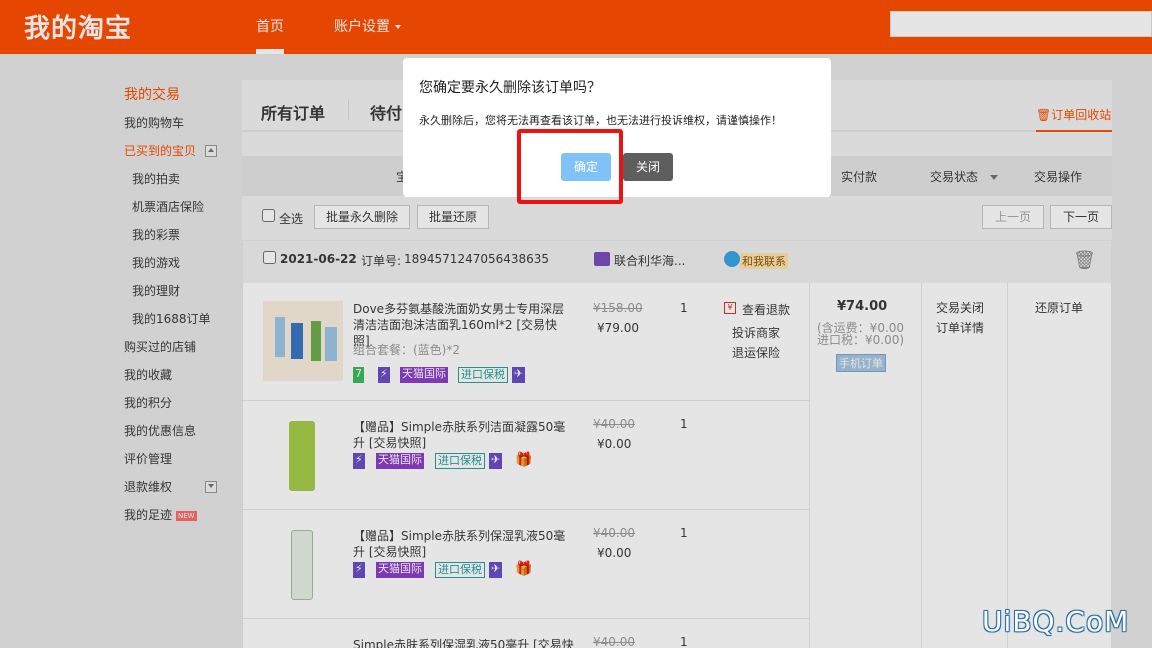  Describe the element at coordinates (570, 166) in the screenshot. I see `highlight-box` at that location.